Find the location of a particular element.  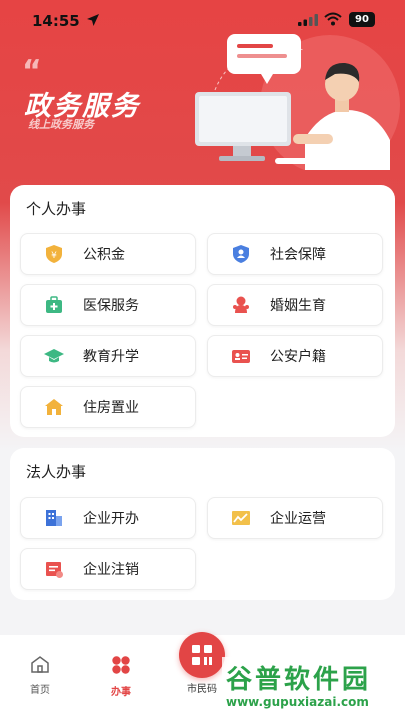

service-label: 企业注销 is located at coordinates (111, 570).